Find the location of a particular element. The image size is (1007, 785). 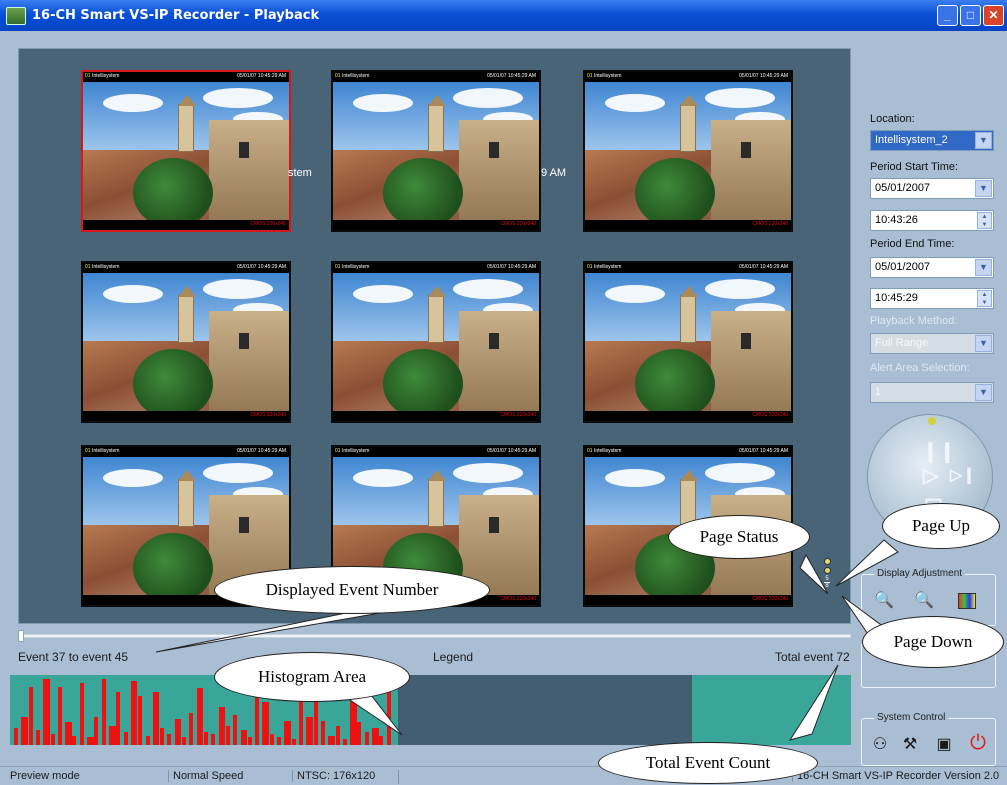

status-mode: Preview mode is located at coordinates (45, 776).